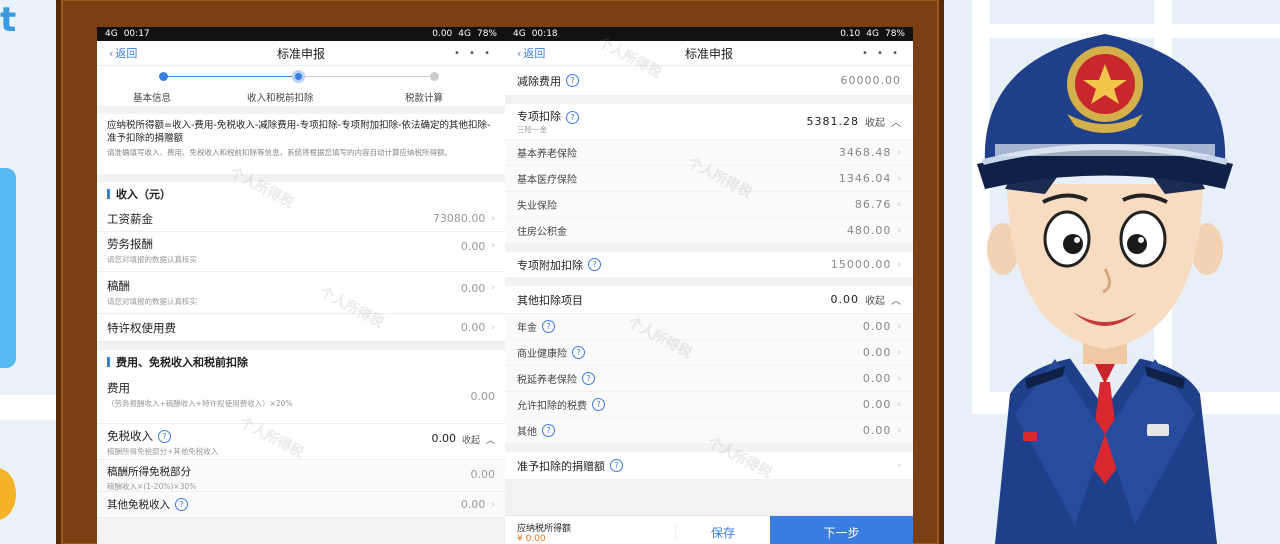 This screenshot has height=544, width=1280. I want to click on row-label: 其他, so click(527, 432).